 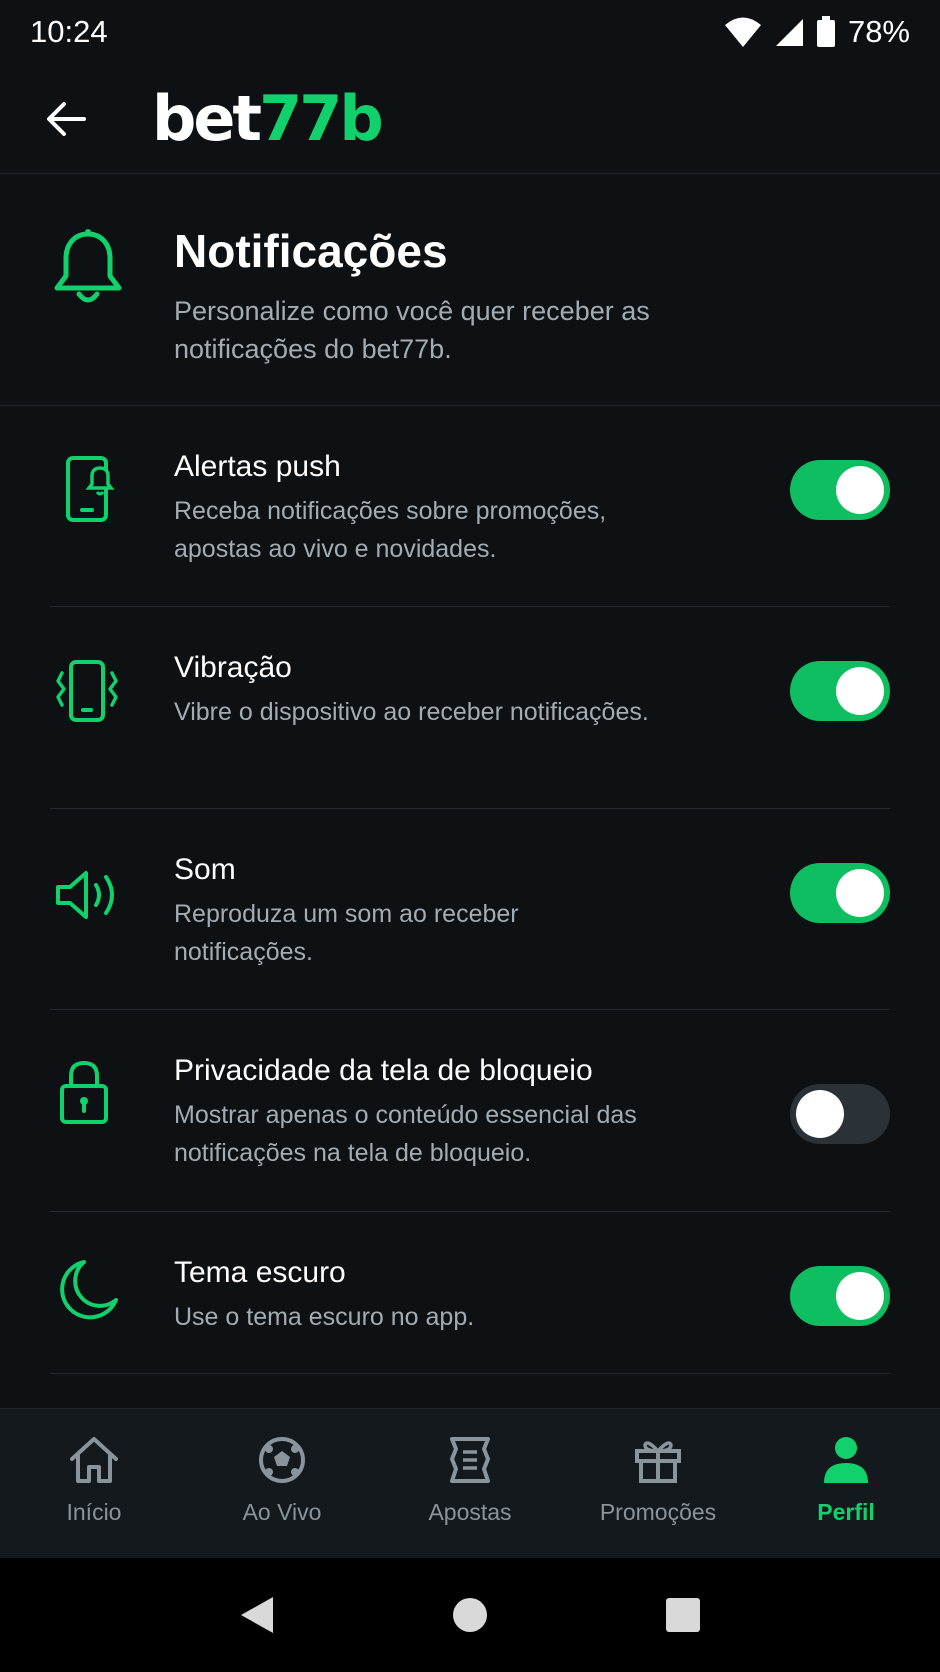 I want to click on gift-icon, so click(x=658, y=1462).